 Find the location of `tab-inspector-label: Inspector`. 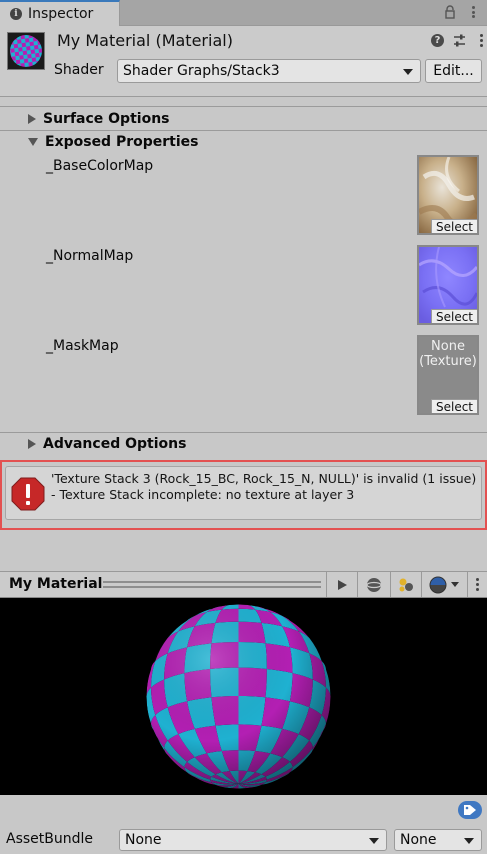

tab-inspector-label: Inspector is located at coordinates (61, 14).